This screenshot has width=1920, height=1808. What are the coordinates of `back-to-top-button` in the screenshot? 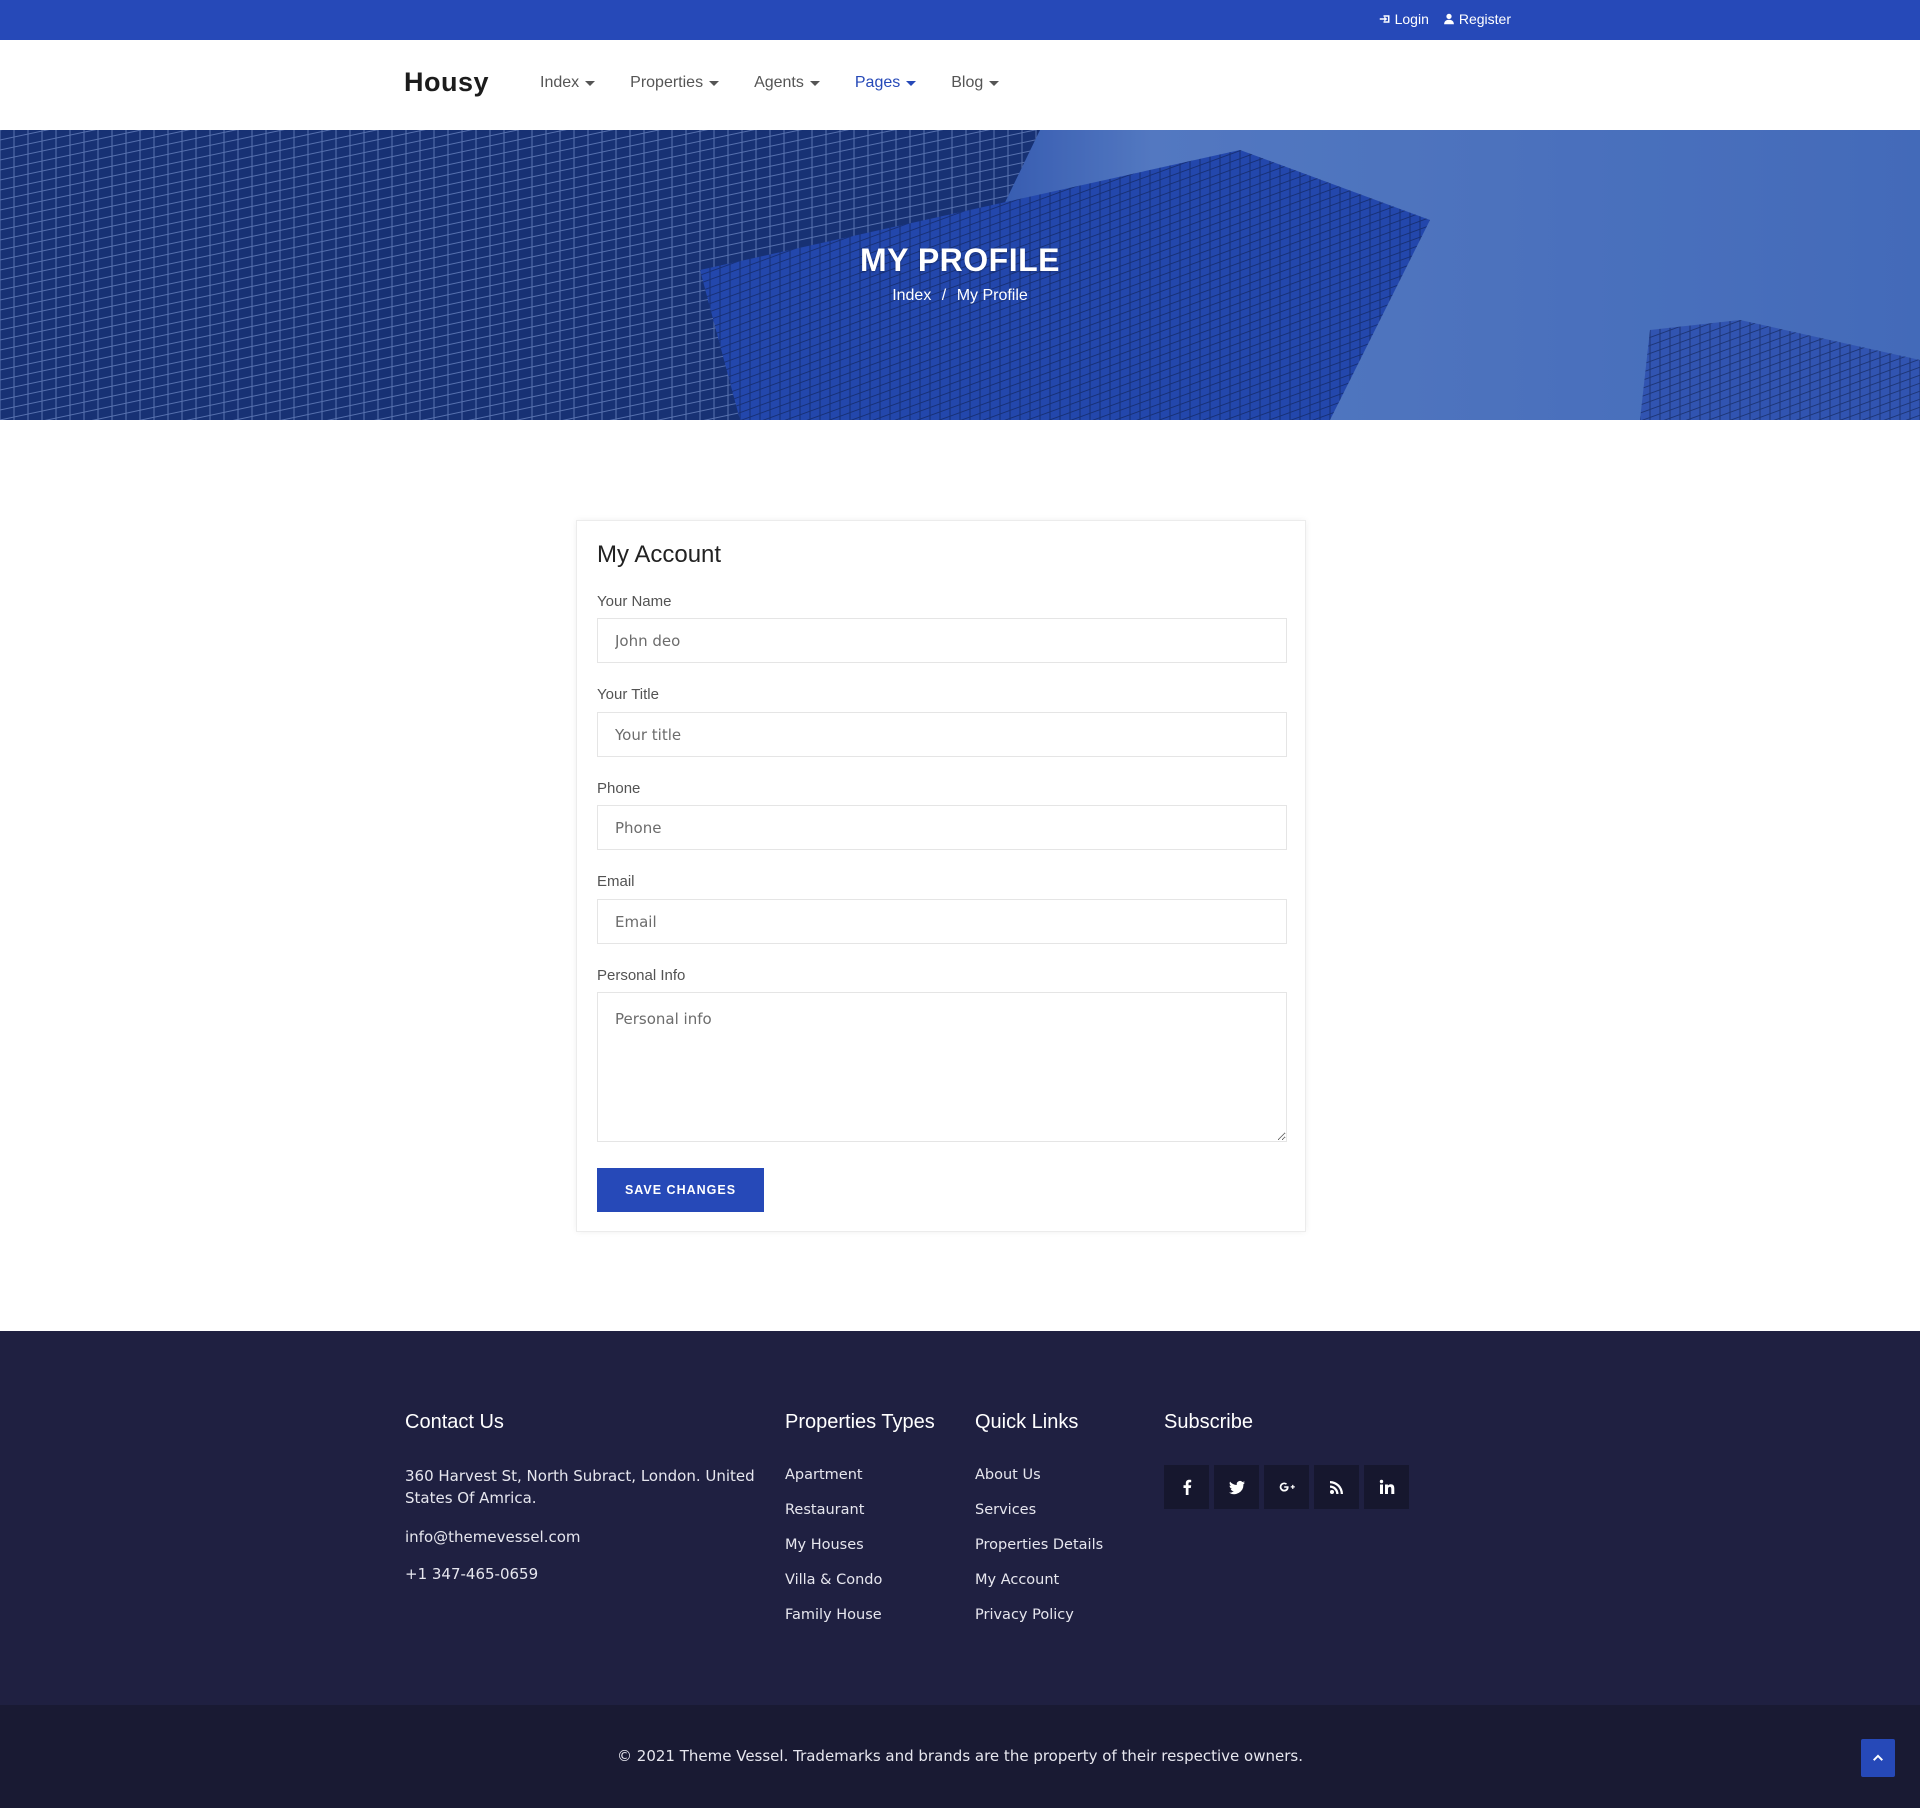 It's located at (1878, 1758).